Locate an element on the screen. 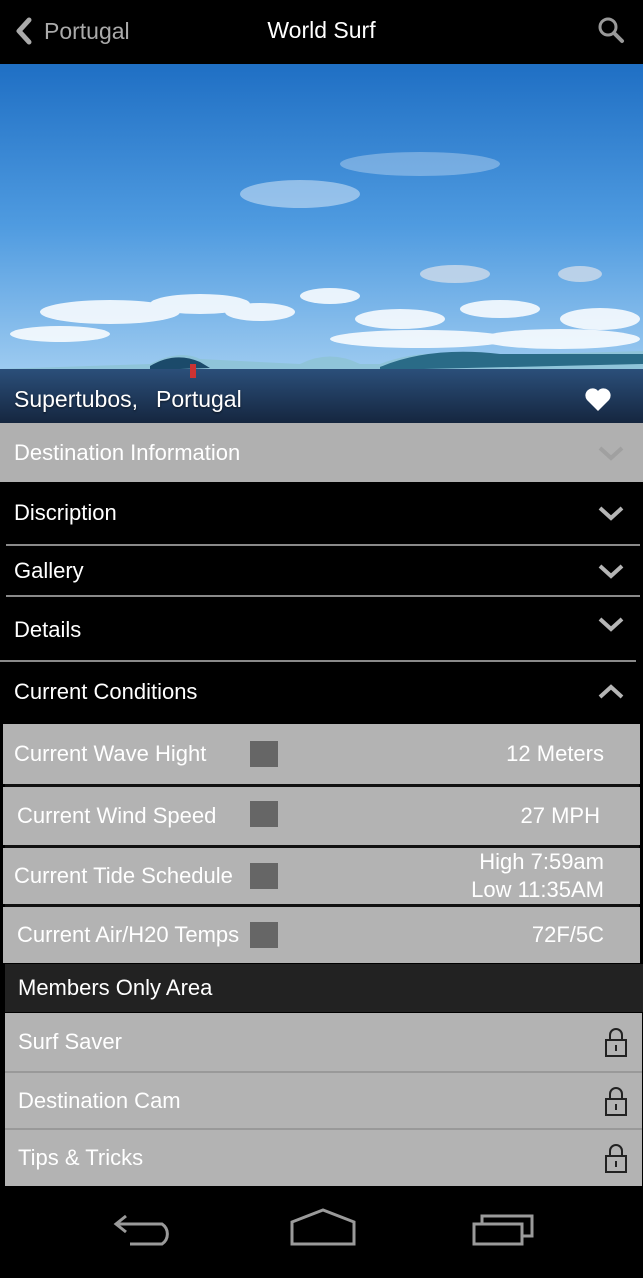  section-label: Gallery is located at coordinates (49, 570).